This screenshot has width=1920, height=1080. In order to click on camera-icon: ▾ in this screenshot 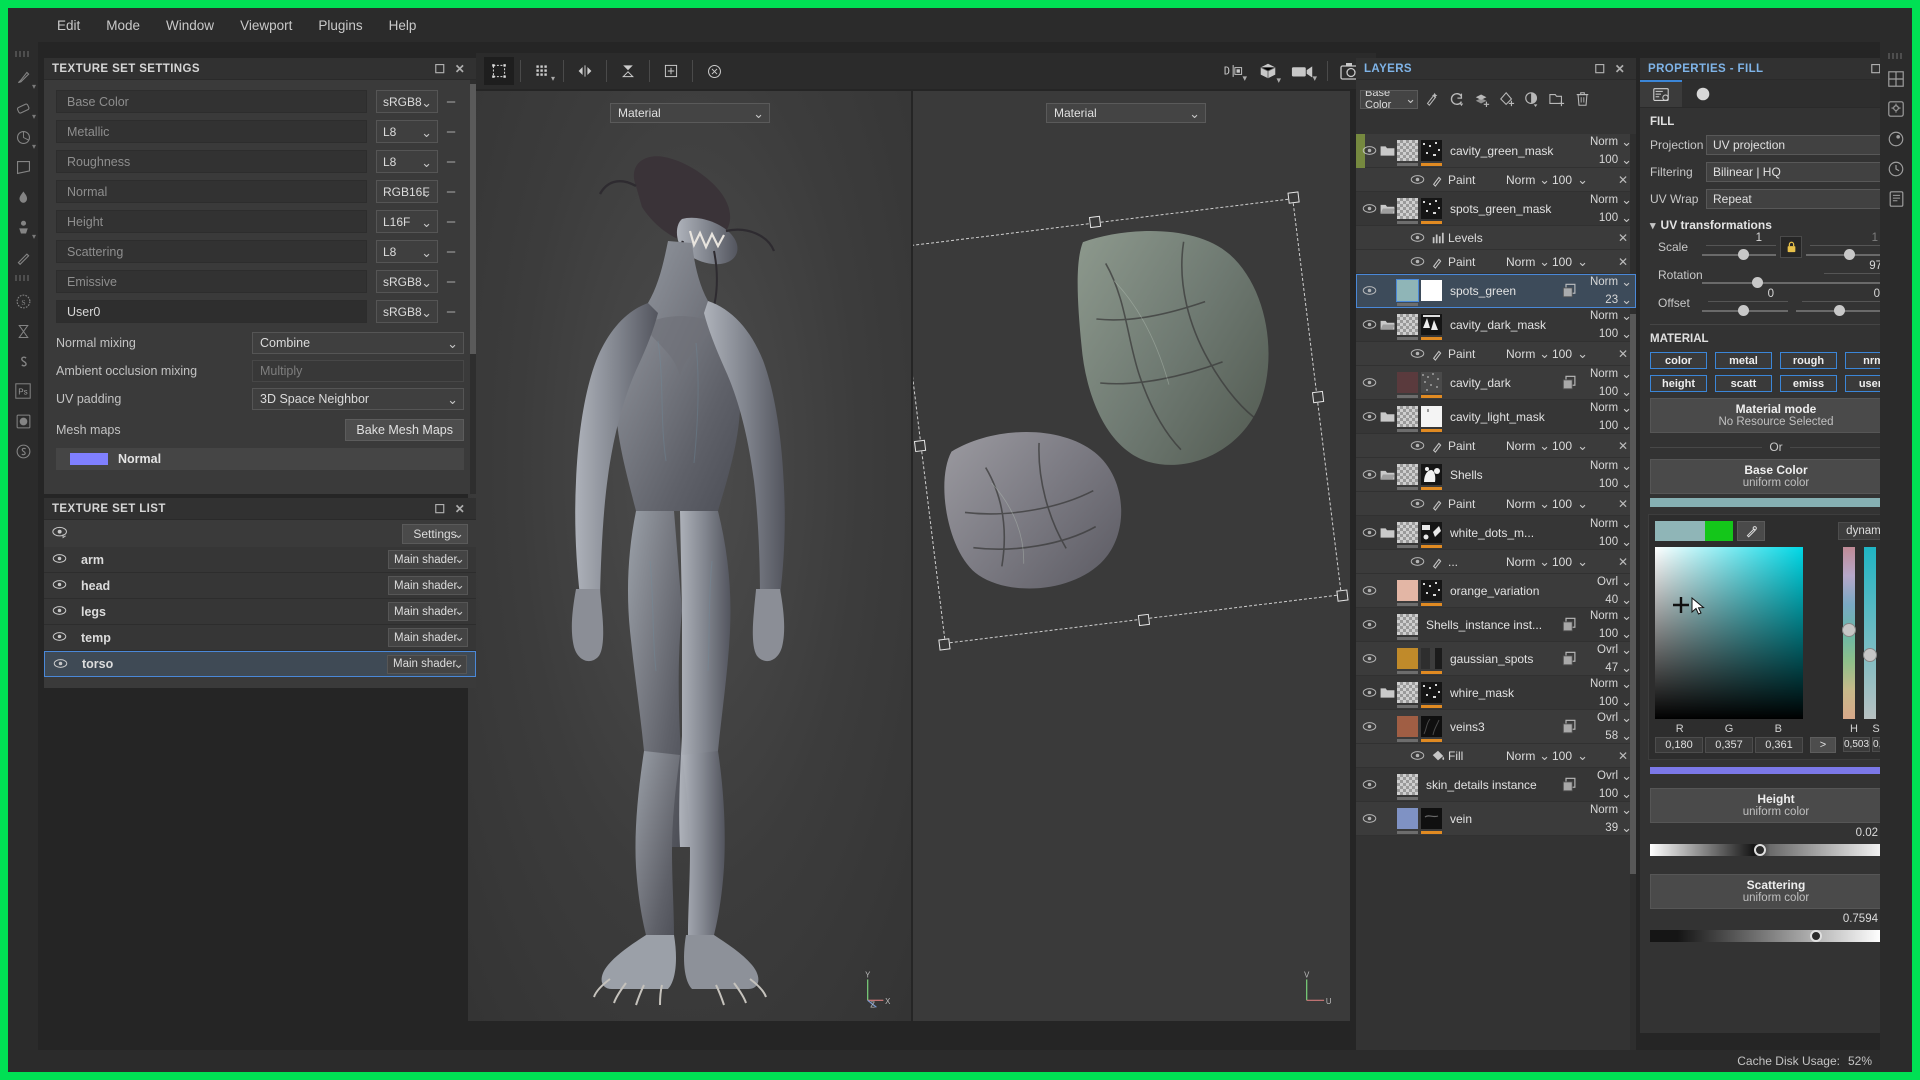, I will do `click(1304, 73)`.